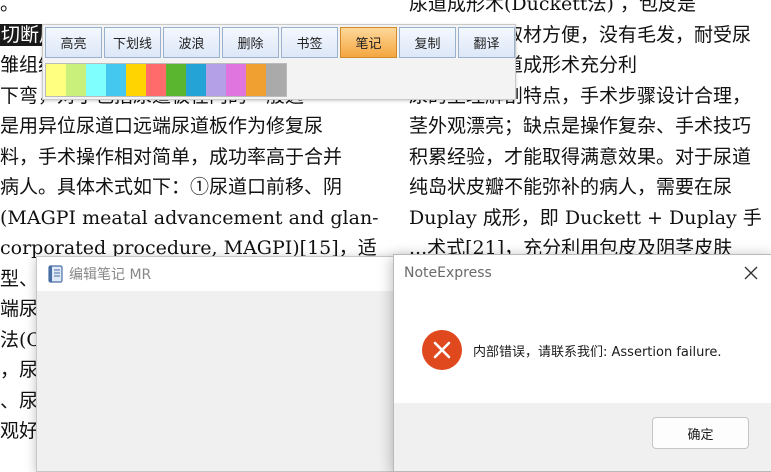 Image resolution: width=771 pixels, height=472 pixels. What do you see at coordinates (250, 42) in the screenshot?
I see `toolbar-button: 删除` at bounding box center [250, 42].